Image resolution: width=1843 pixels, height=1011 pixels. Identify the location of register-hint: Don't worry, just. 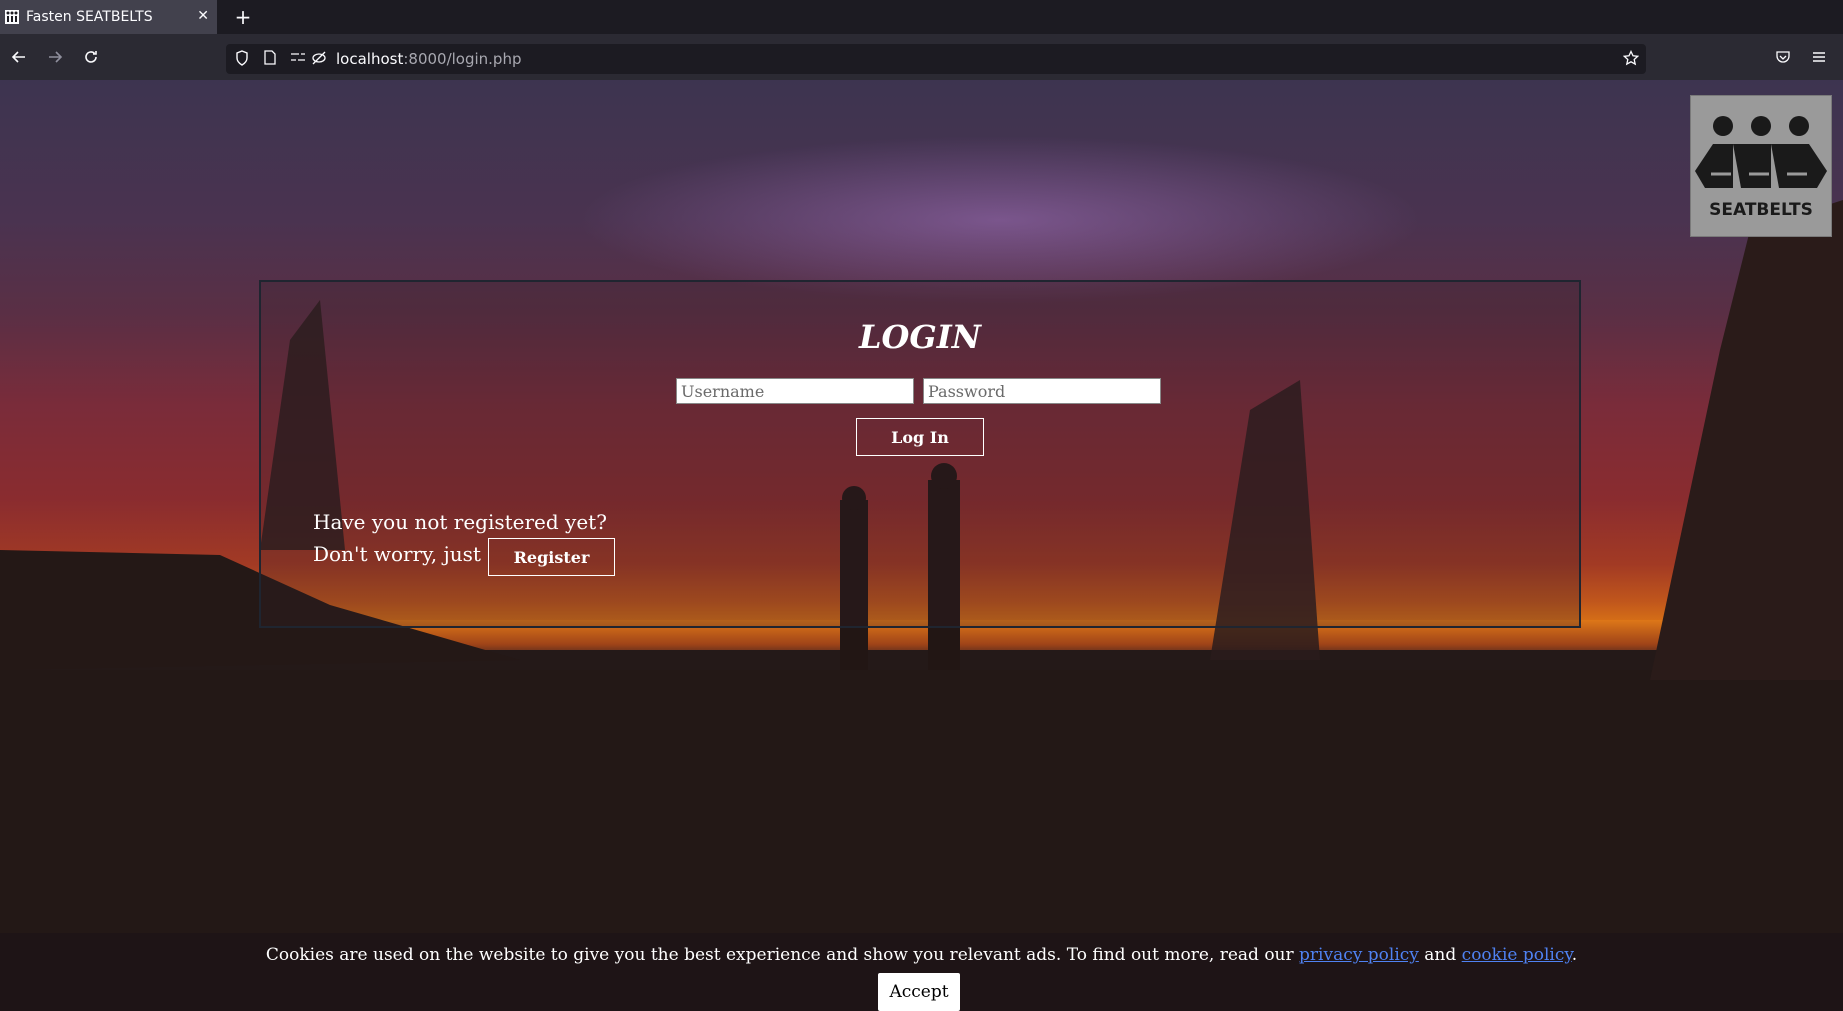
(397, 554).